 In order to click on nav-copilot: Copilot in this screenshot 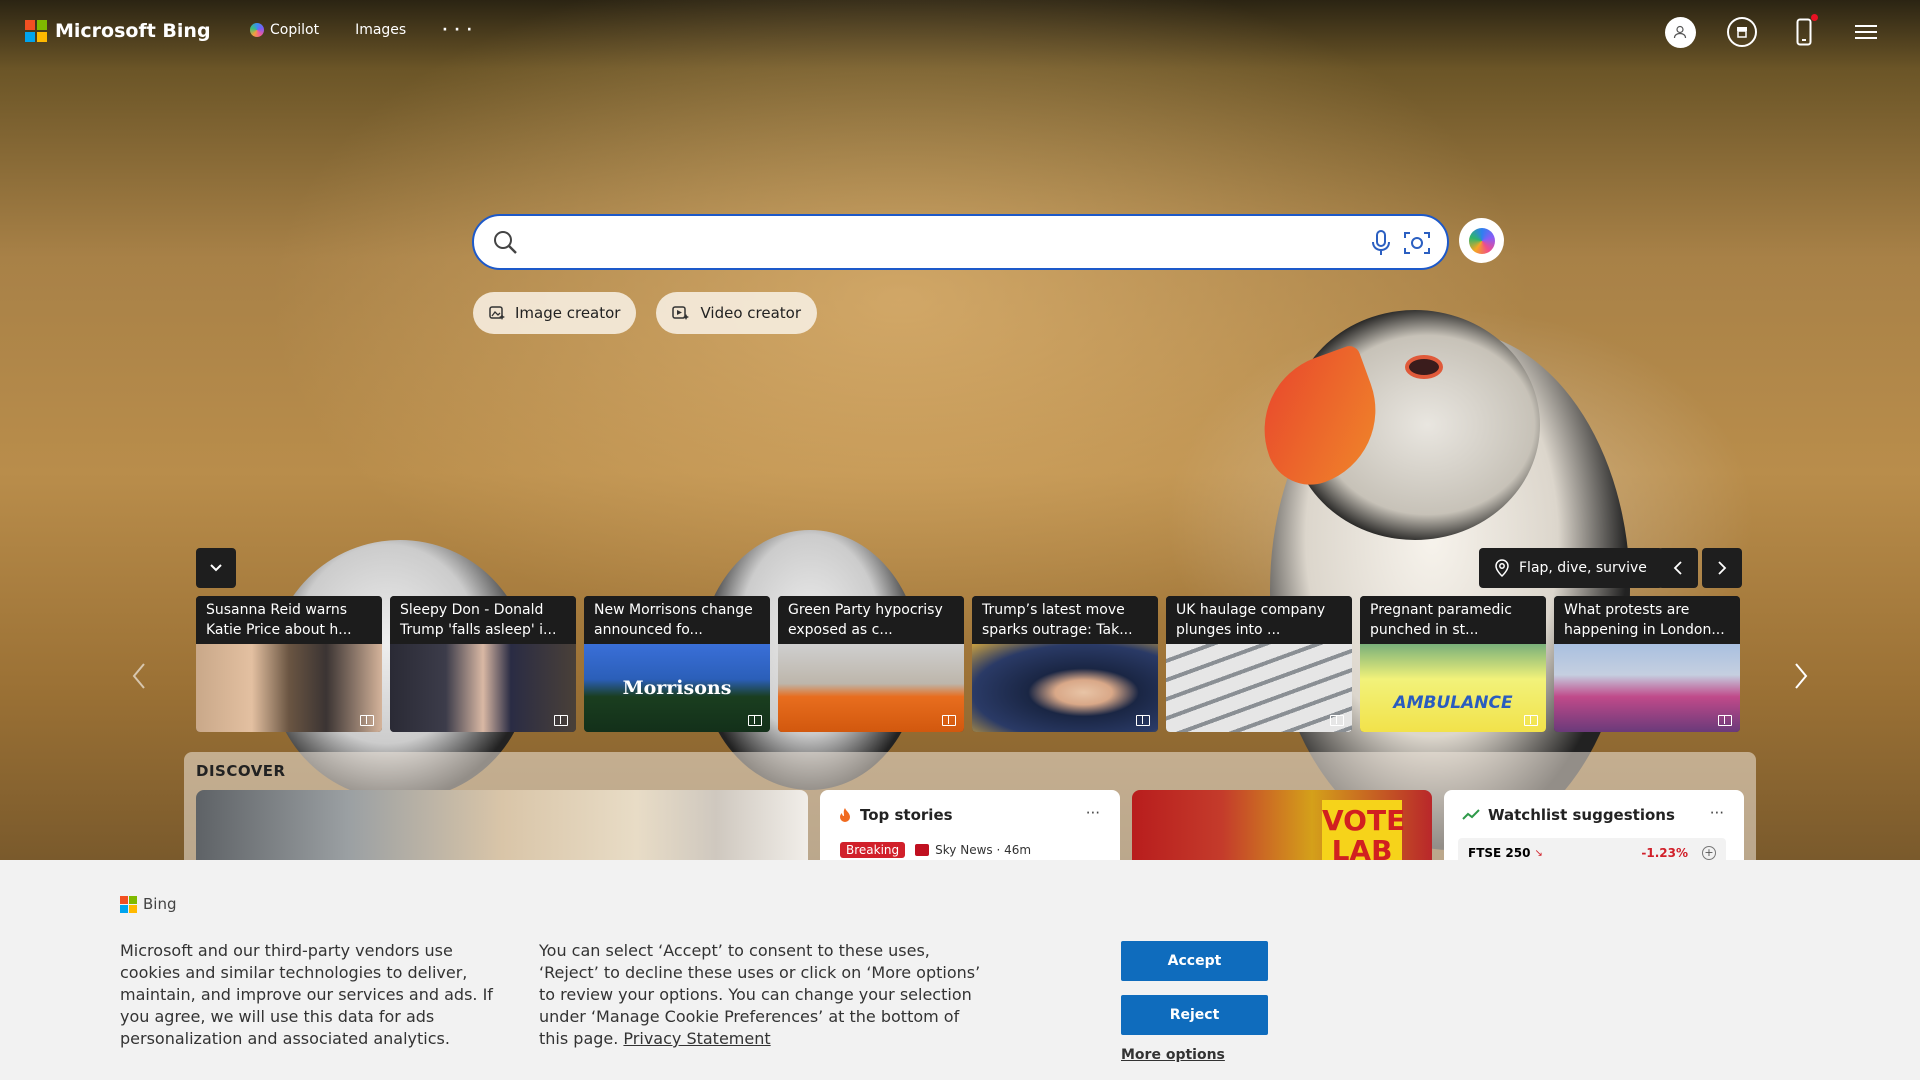, I will do `click(284, 30)`.